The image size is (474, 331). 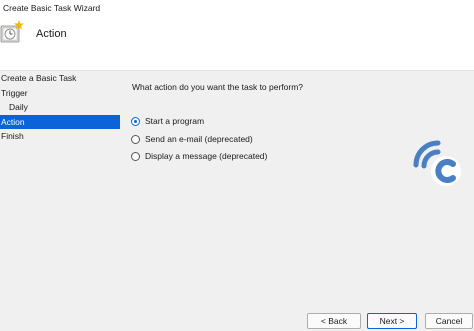 What do you see at coordinates (12, 31) in the screenshot?
I see `clock-icon` at bounding box center [12, 31].